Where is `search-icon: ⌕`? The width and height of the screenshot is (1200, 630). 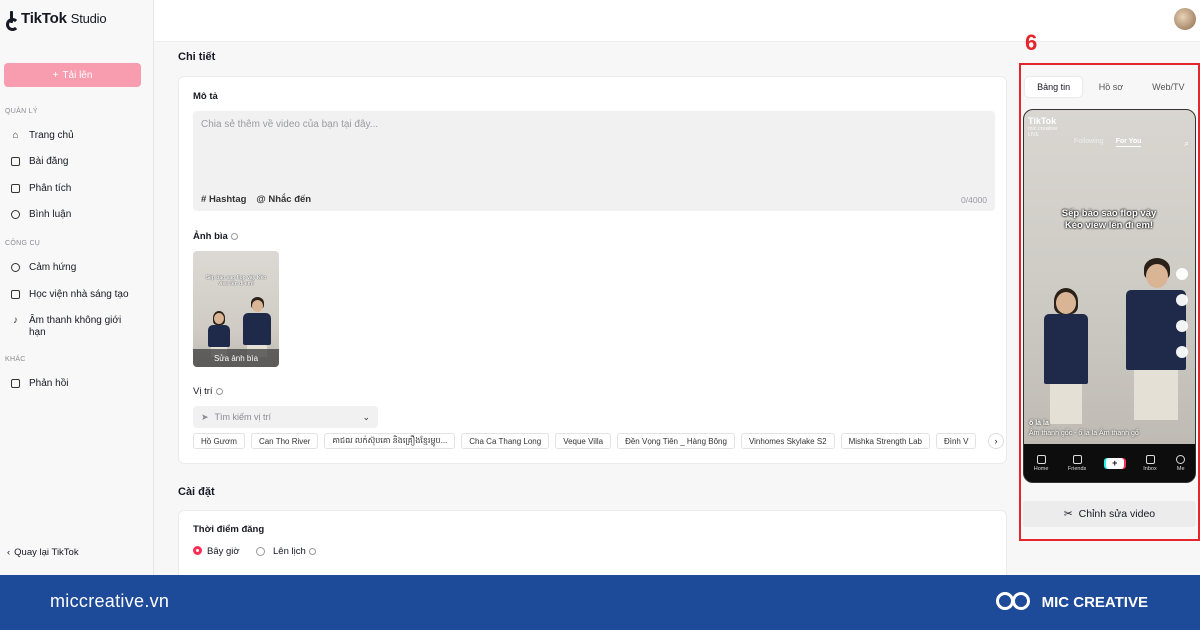
search-icon: ⌕ is located at coordinates (1186, 143).